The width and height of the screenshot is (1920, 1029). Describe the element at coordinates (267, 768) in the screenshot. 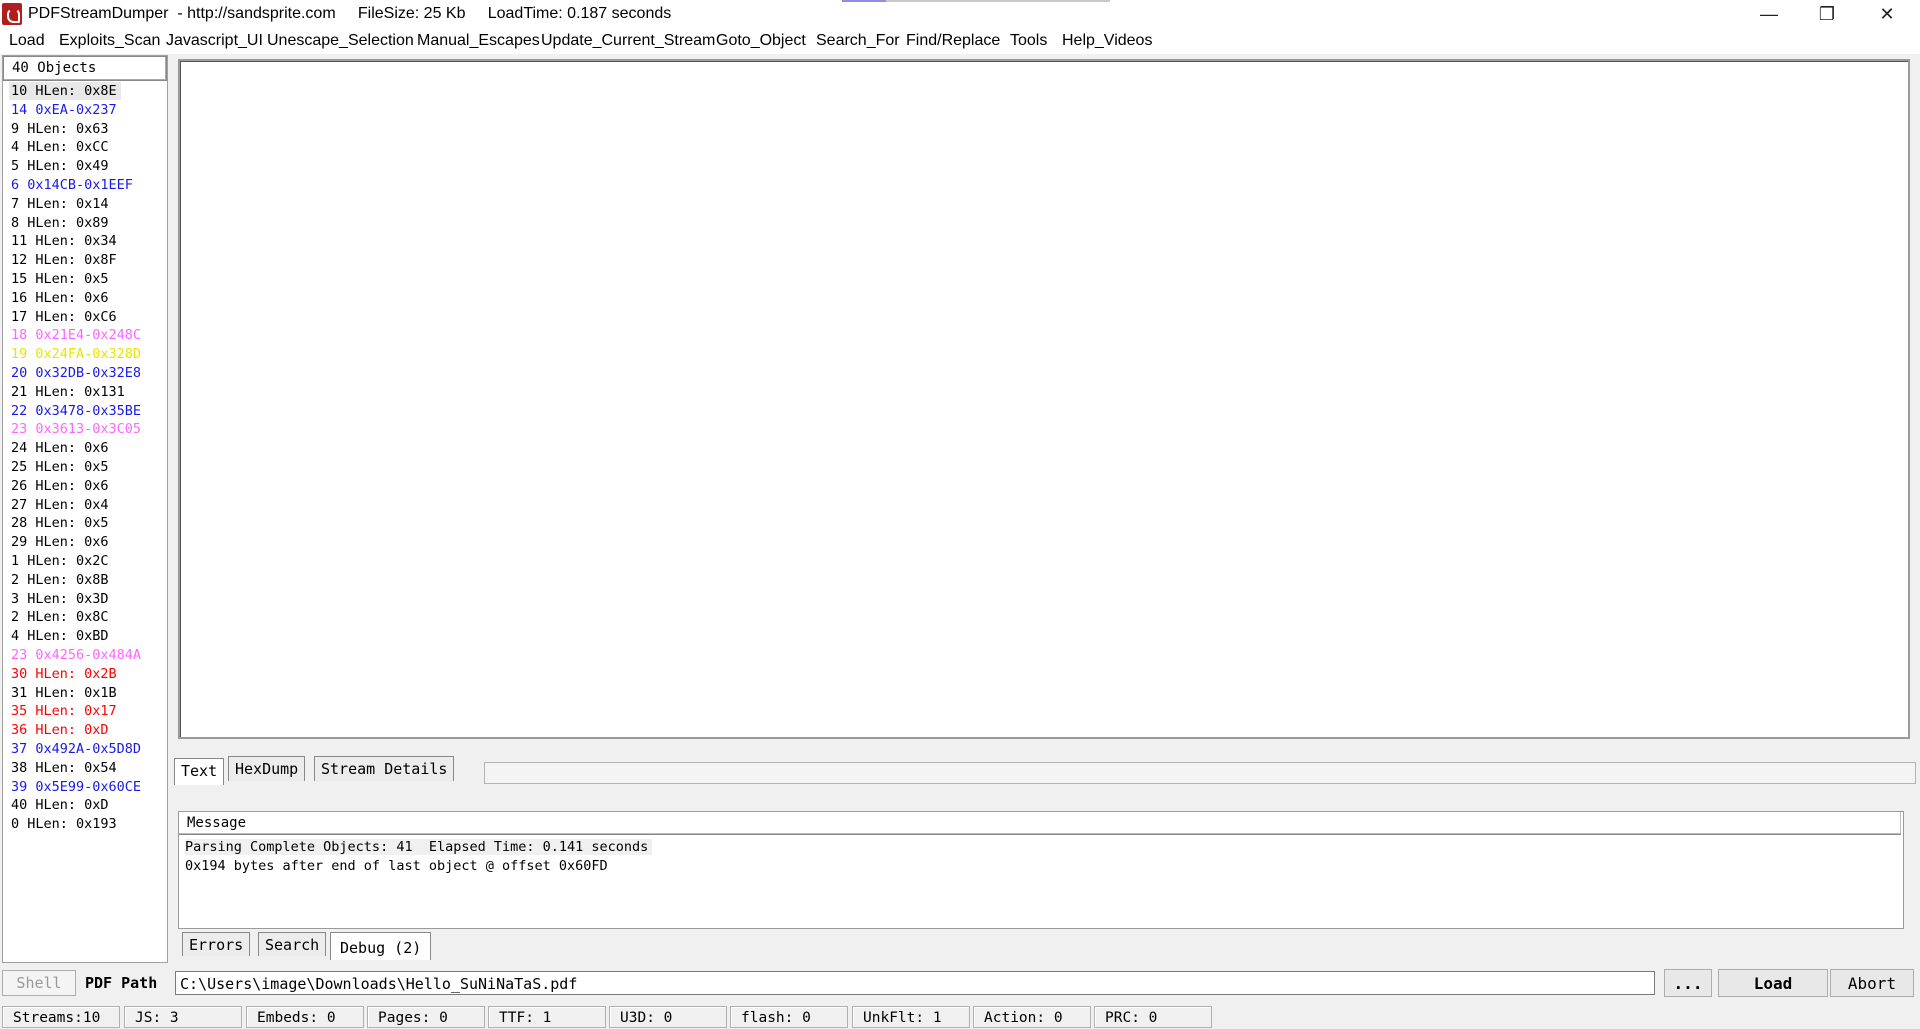

I see `tab-hexdump: HexDump` at that location.